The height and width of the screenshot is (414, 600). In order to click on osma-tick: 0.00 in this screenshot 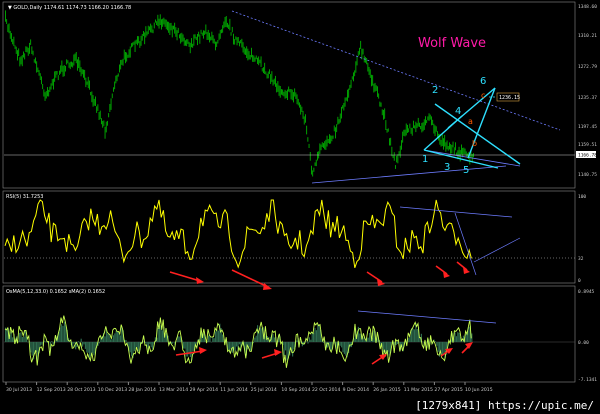, I will do `click(583, 343)`.